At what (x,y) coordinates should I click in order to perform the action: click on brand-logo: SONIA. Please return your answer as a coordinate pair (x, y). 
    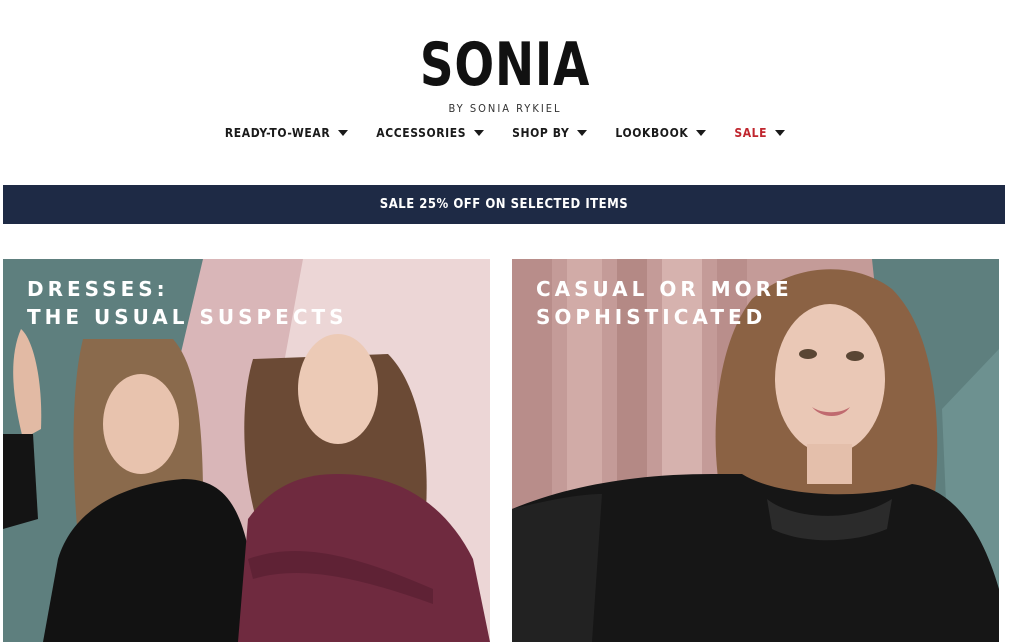
    Looking at the image, I should click on (505, 65).